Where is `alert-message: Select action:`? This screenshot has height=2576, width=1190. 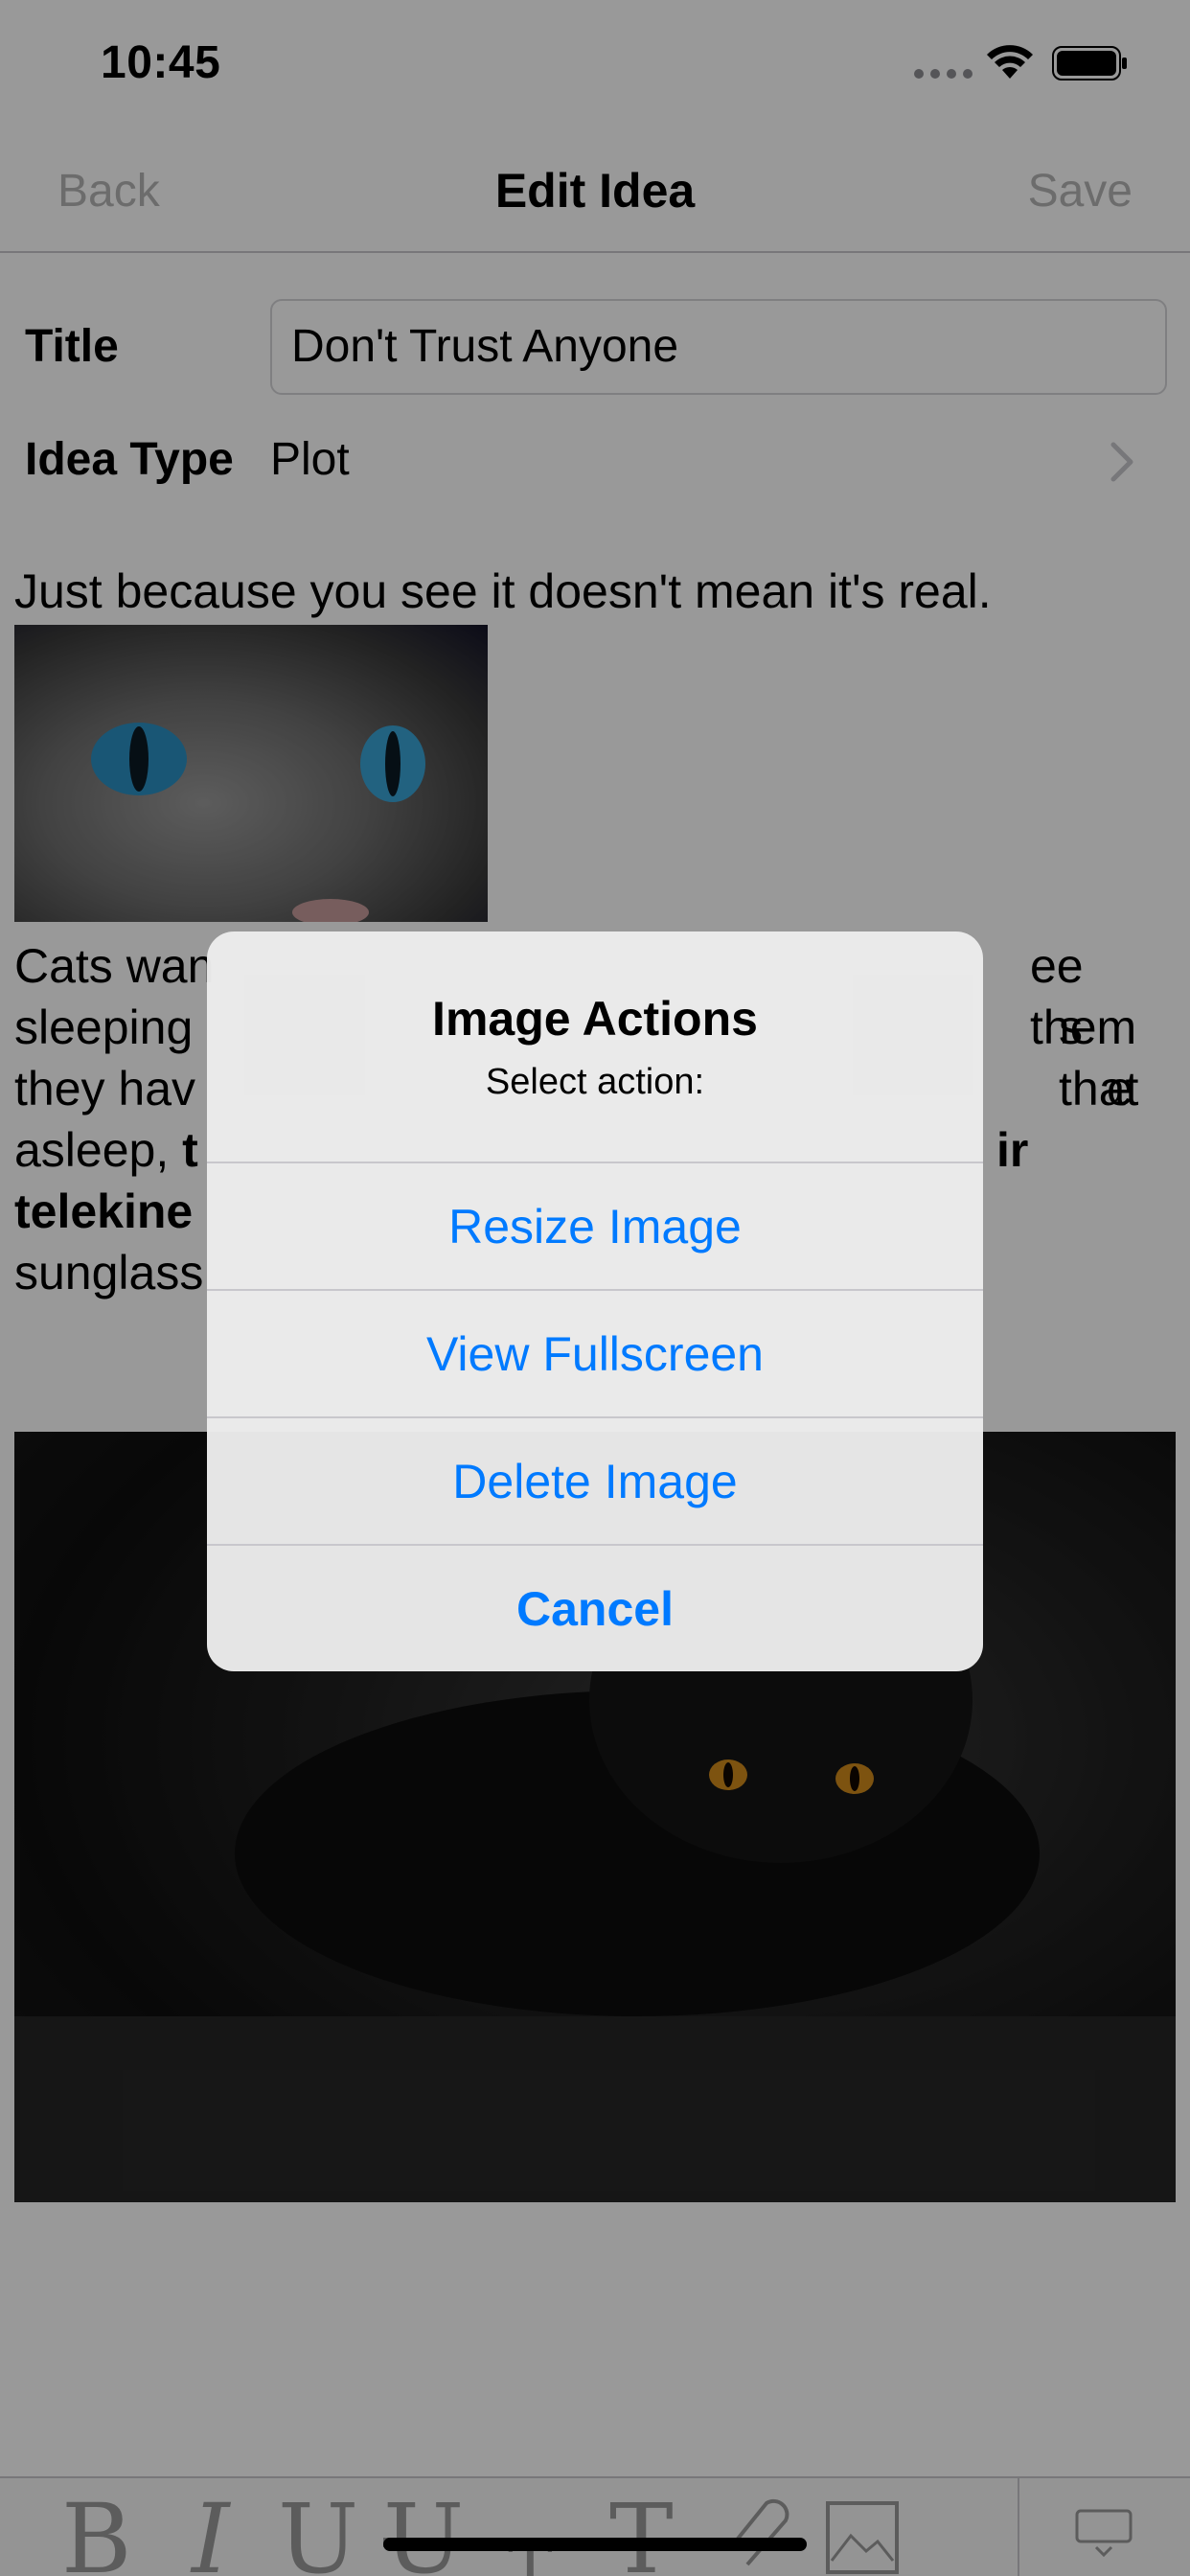
alert-message: Select action: is located at coordinates (595, 1082).